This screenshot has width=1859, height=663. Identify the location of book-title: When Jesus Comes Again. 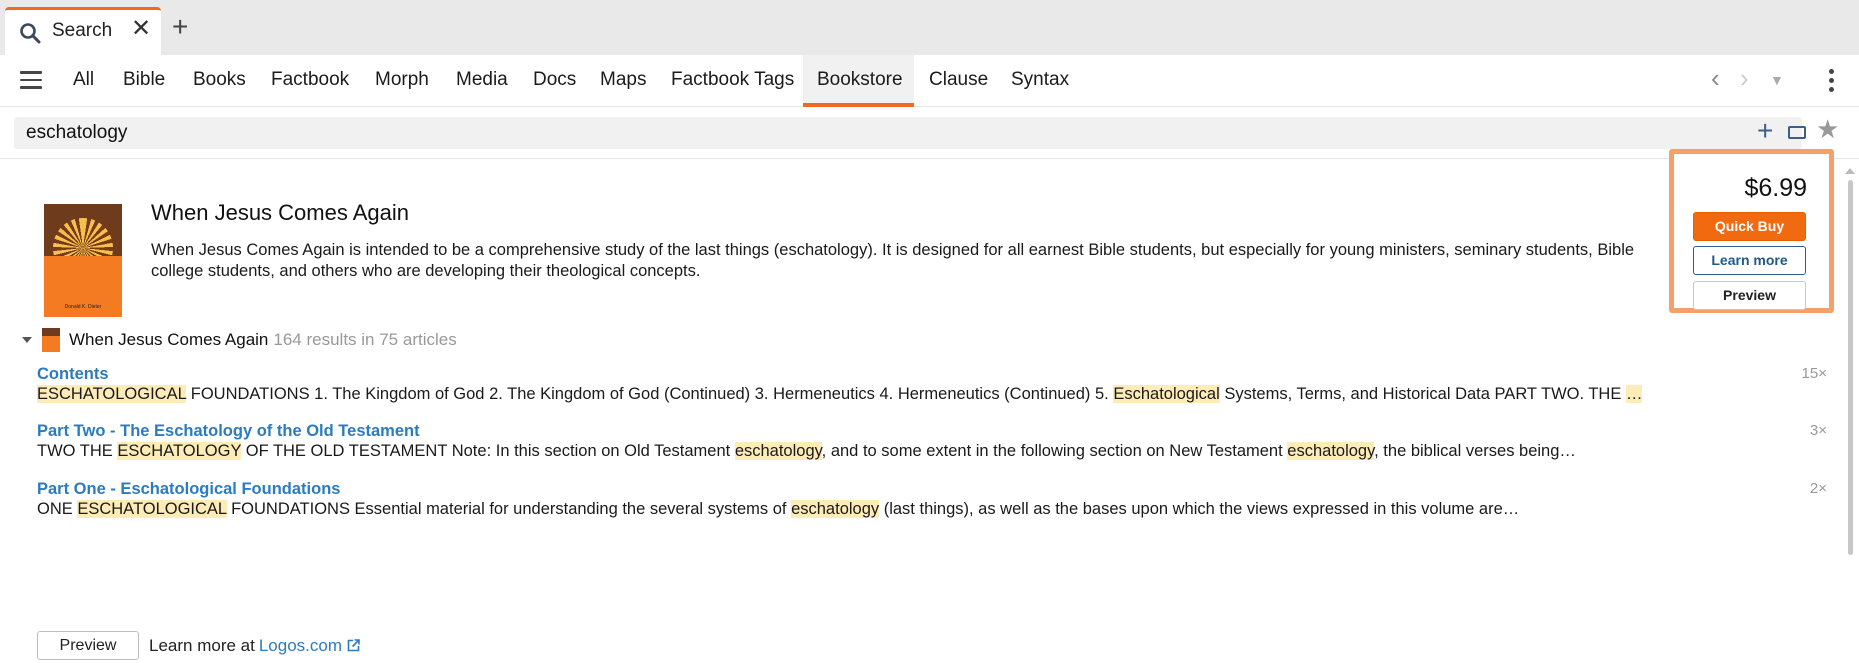
(280, 213).